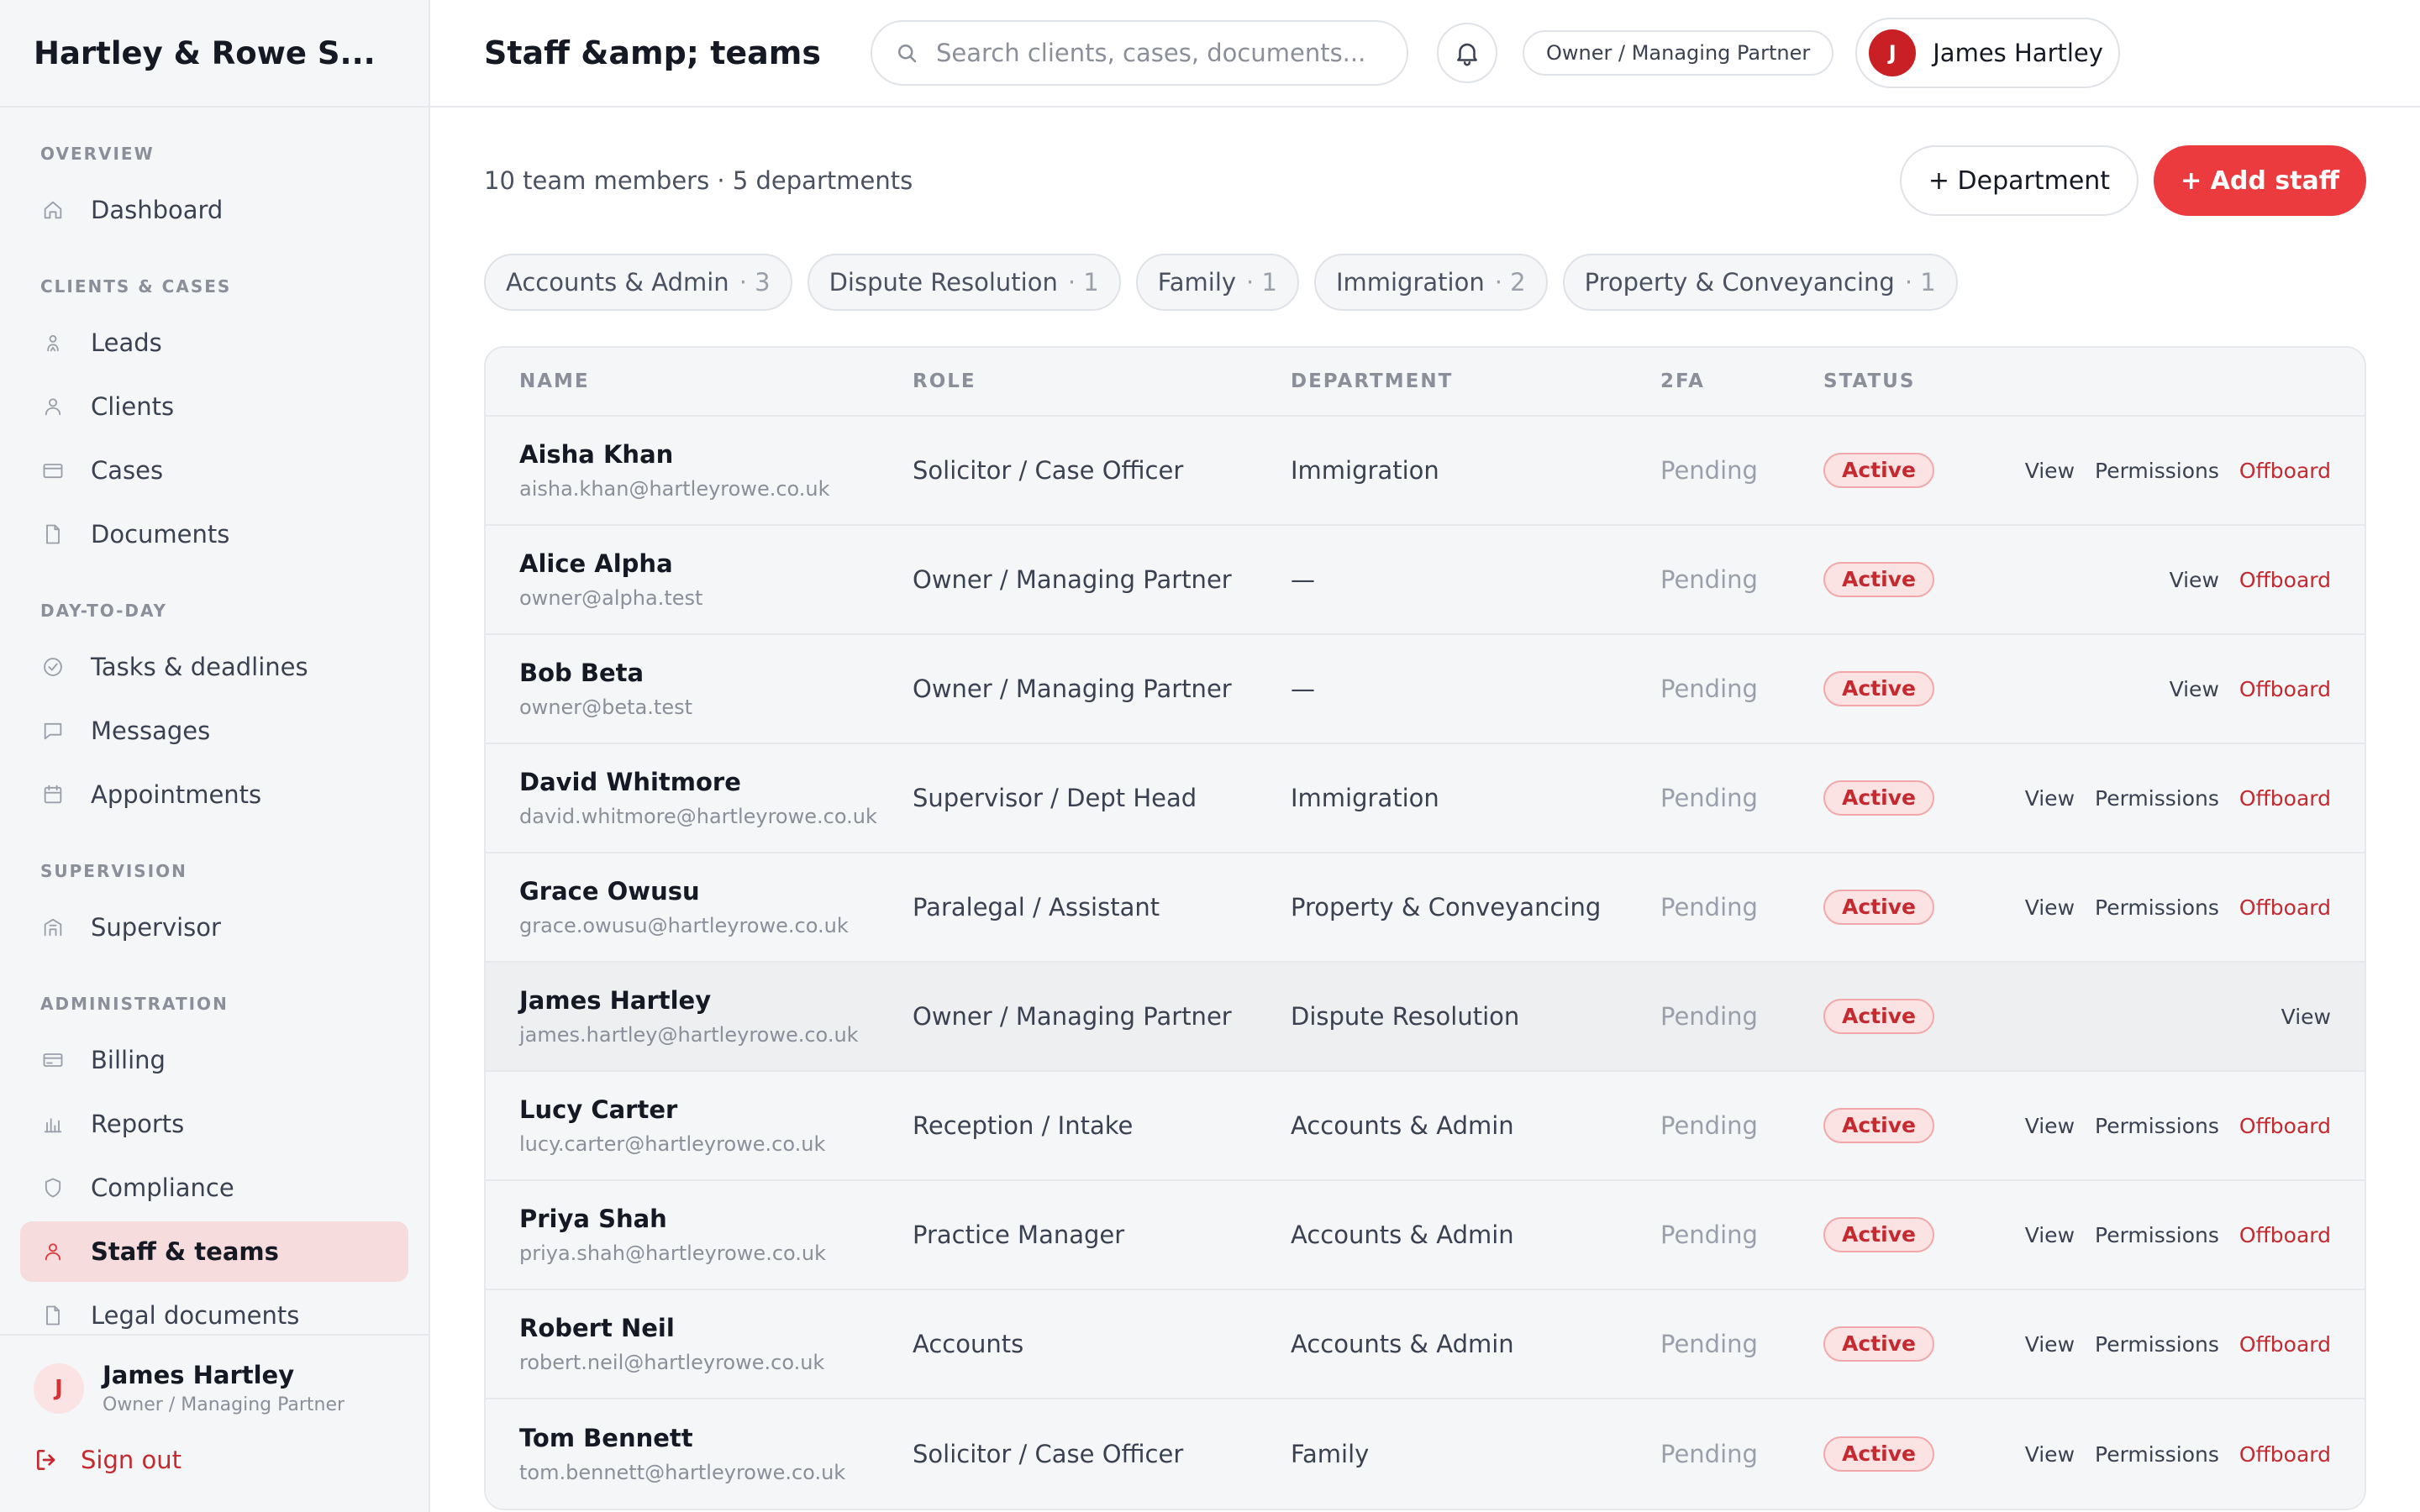  I want to click on department-chip-name: Family, so click(1197, 282).